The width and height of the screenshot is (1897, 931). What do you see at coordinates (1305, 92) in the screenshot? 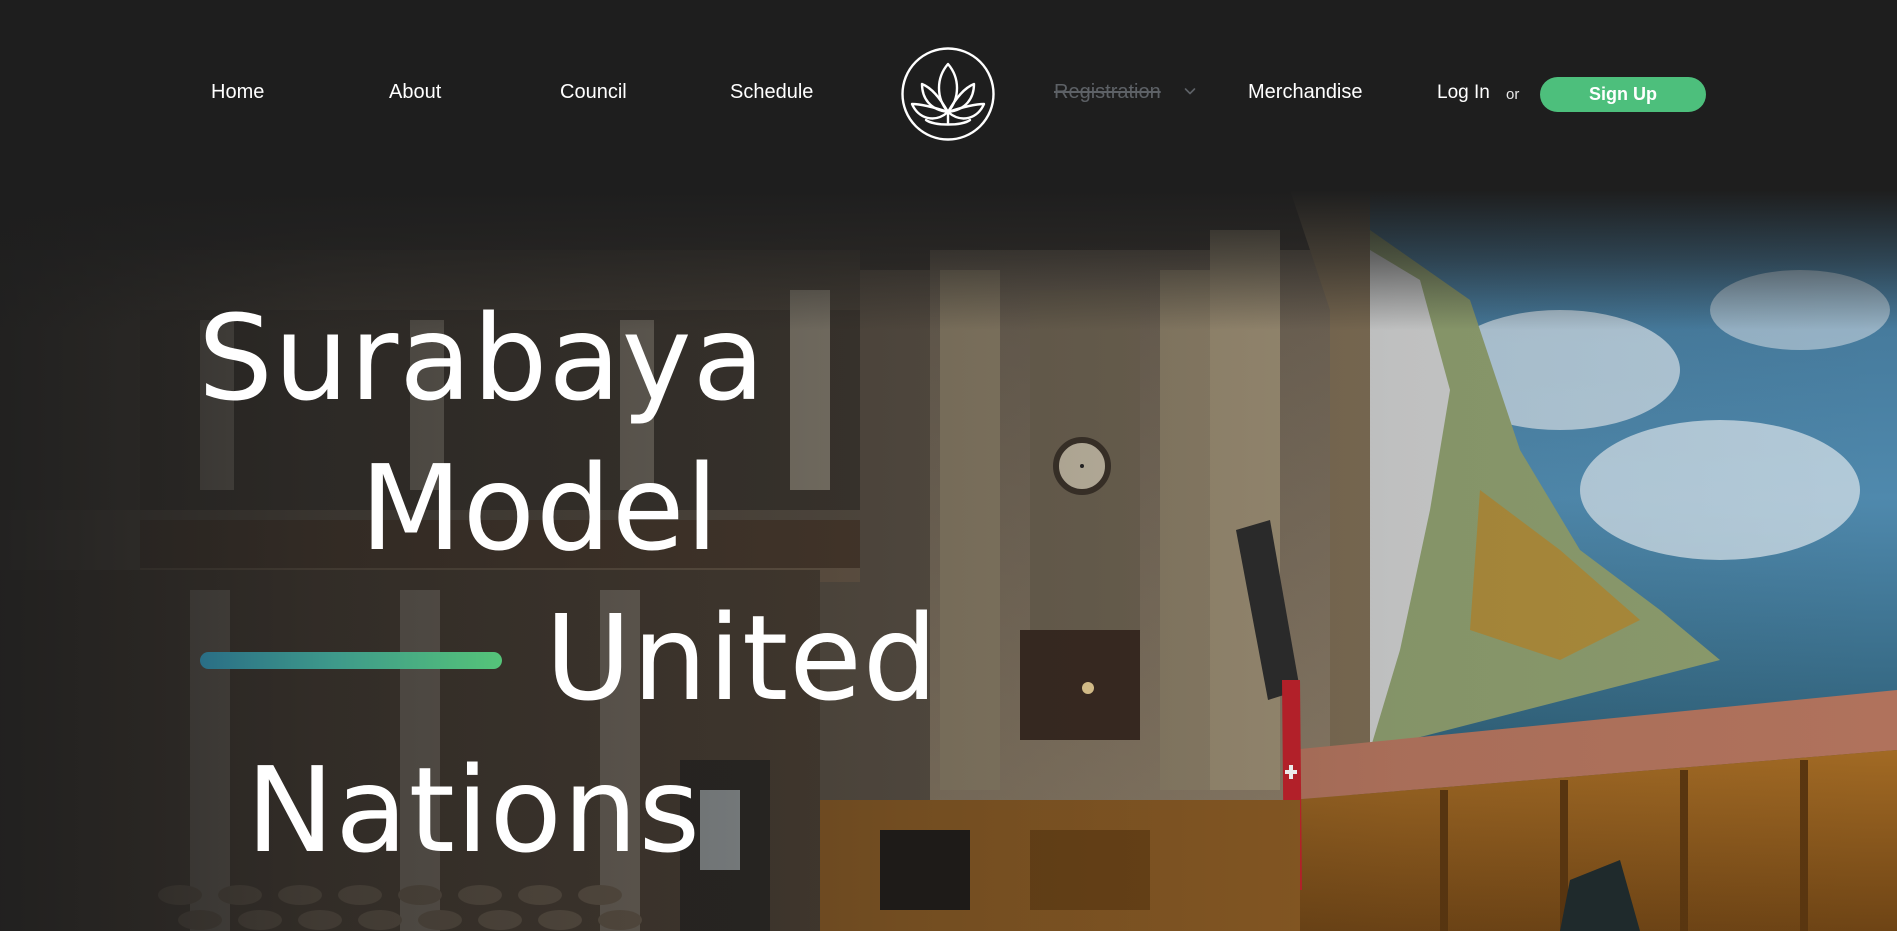
I see `nav-merchandise-link: Merchandise` at bounding box center [1305, 92].